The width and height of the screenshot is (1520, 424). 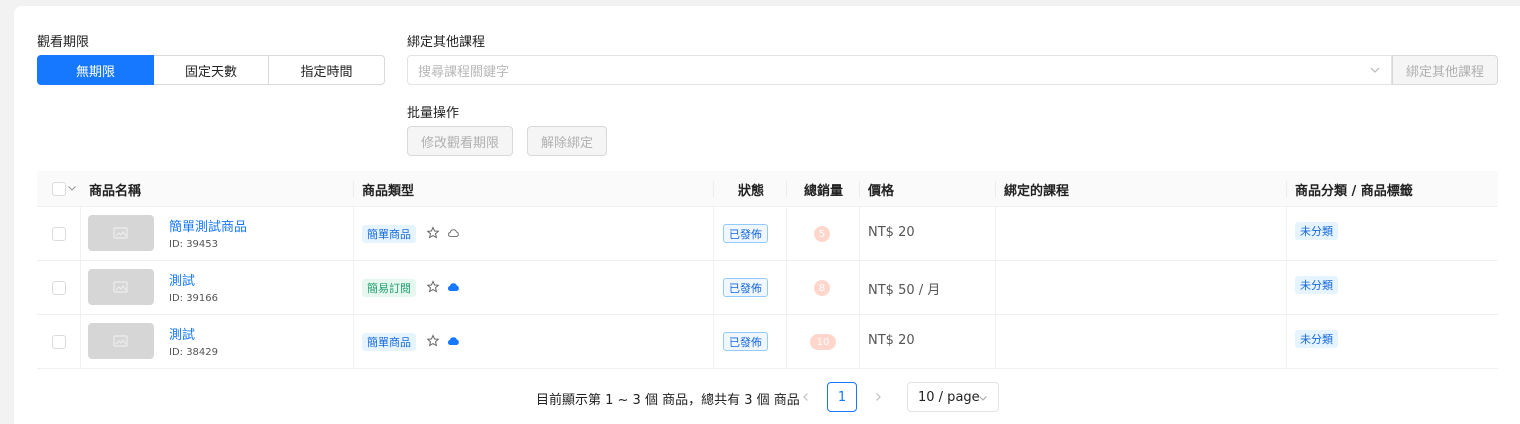 What do you see at coordinates (63, 42) in the screenshot?
I see `view-period-label: 觀看期限` at bounding box center [63, 42].